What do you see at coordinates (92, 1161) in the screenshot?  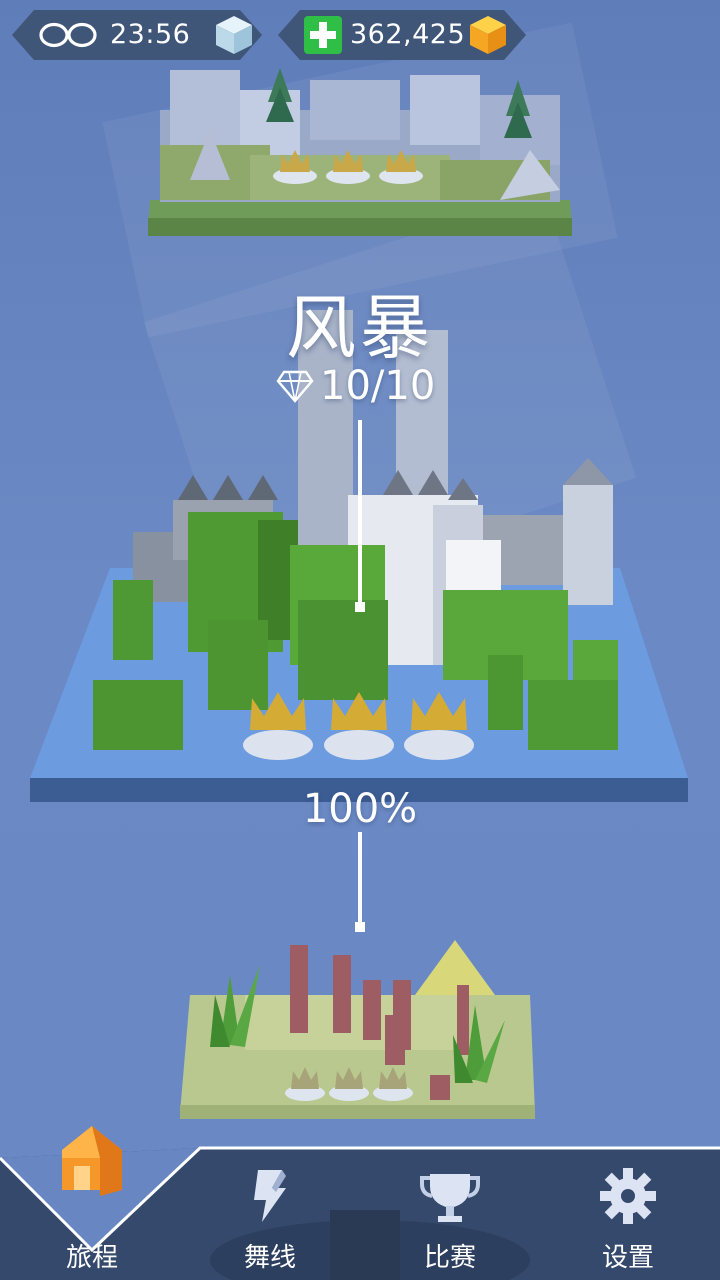 I see `house-icon` at bounding box center [92, 1161].